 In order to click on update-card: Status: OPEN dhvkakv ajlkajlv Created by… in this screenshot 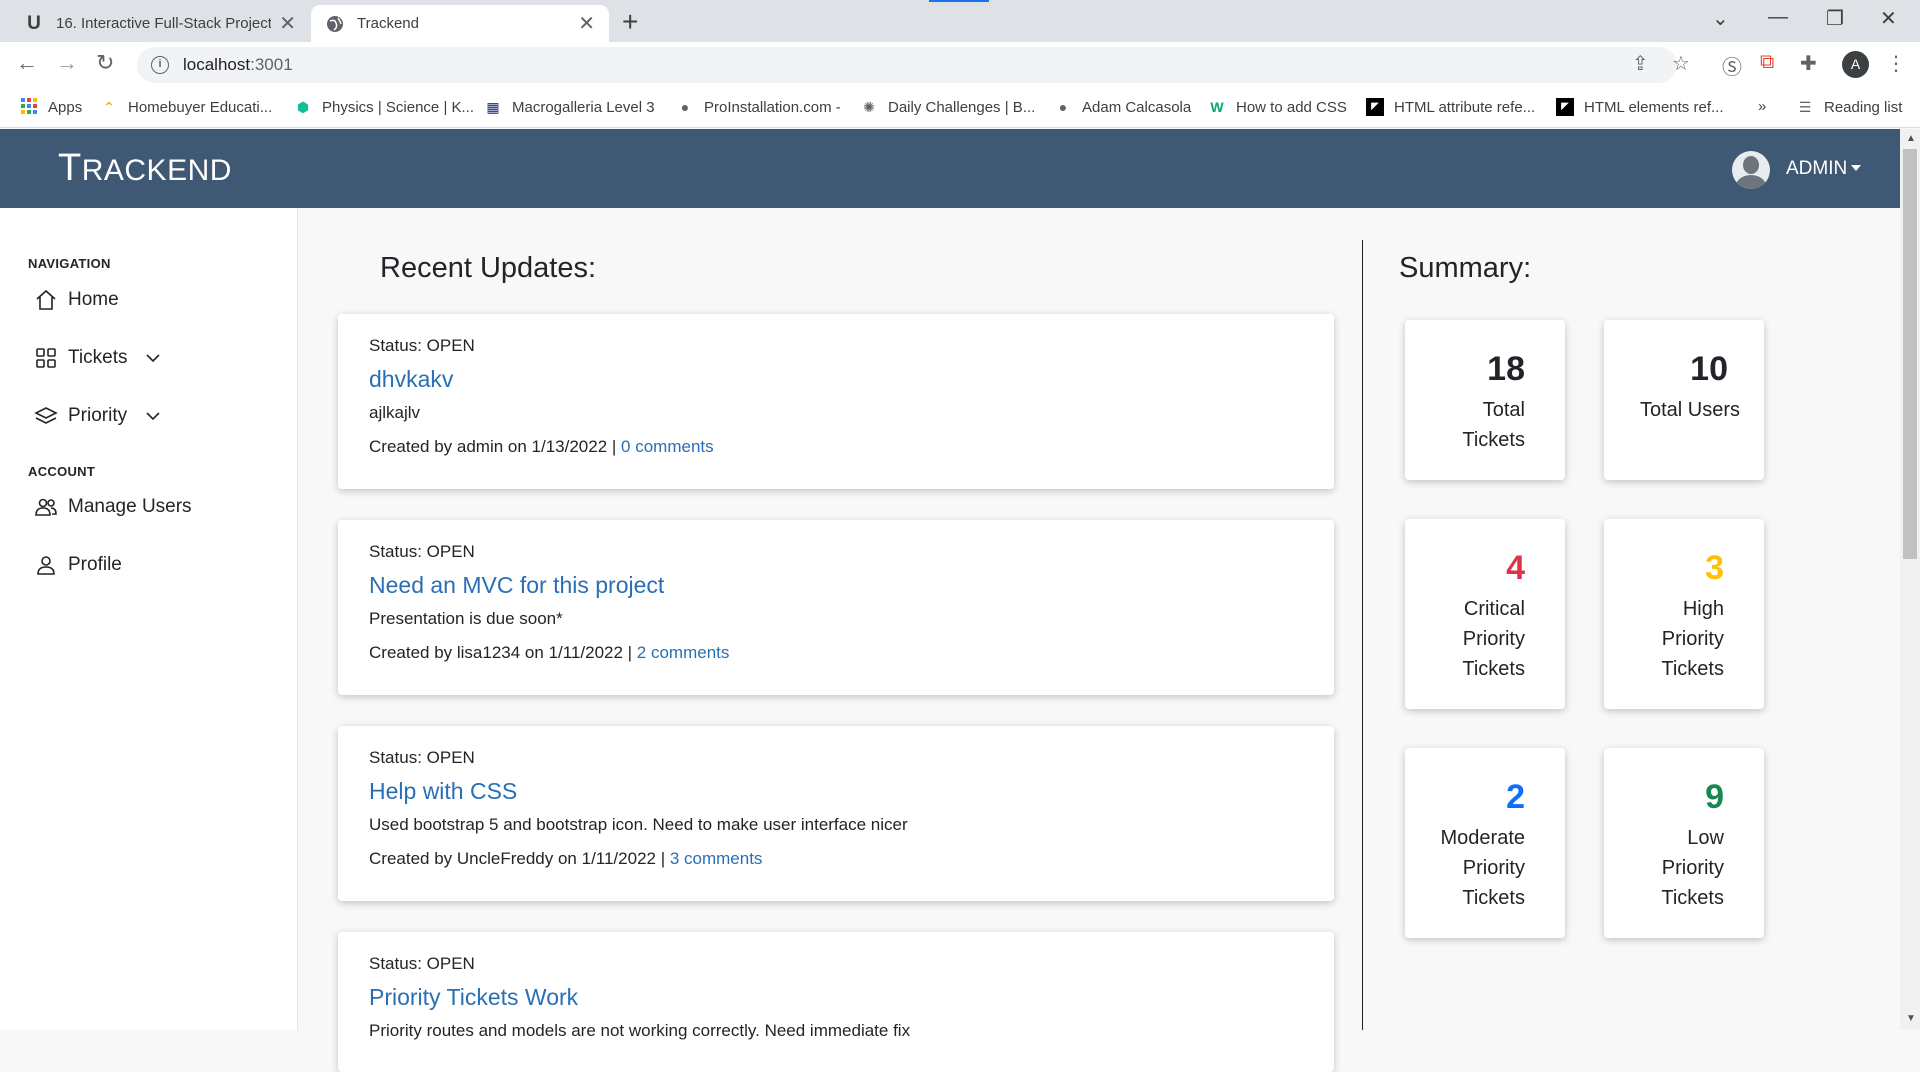, I will do `click(836, 401)`.